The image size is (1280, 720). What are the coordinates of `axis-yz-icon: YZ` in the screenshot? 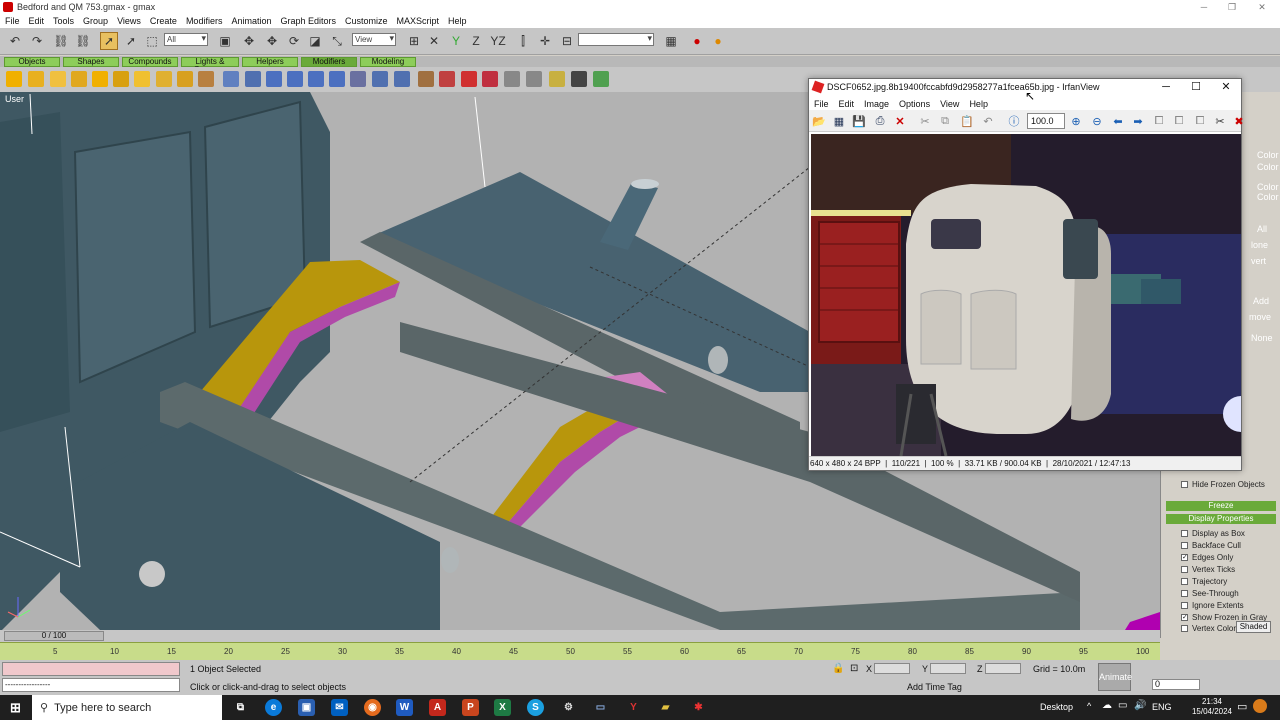 It's located at (498, 41).